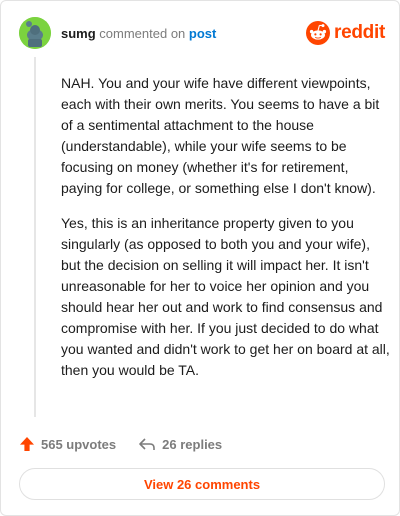 The image size is (400, 516). What do you see at coordinates (79, 444) in the screenshot?
I see `upvote-count: 565 upvotes` at bounding box center [79, 444].